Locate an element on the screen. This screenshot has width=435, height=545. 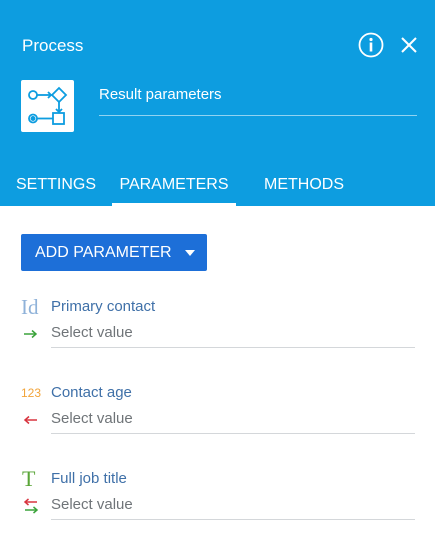
id-type-icon: Id is located at coordinates (33, 307).